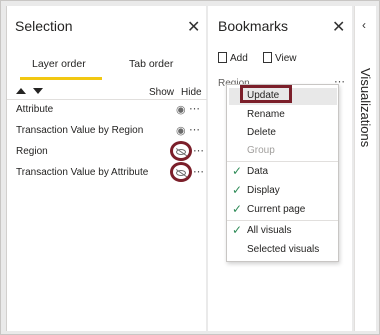 This screenshot has width=380, height=335. What do you see at coordinates (267, 57) in the screenshot?
I see `view-icon` at bounding box center [267, 57].